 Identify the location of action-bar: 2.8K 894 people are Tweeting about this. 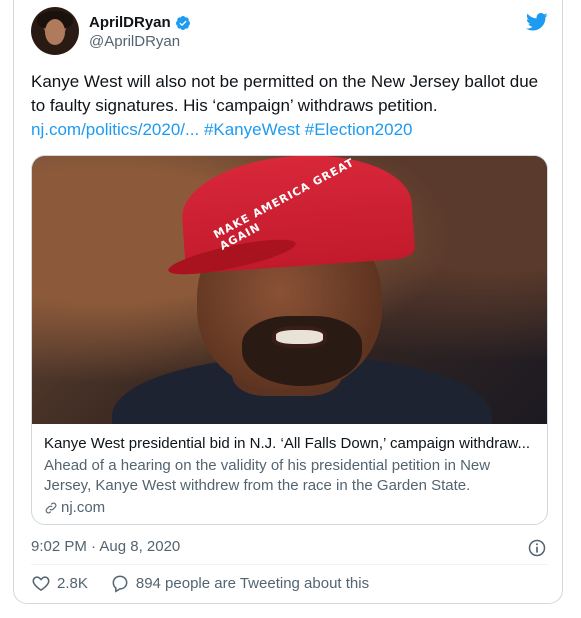
(211, 583).